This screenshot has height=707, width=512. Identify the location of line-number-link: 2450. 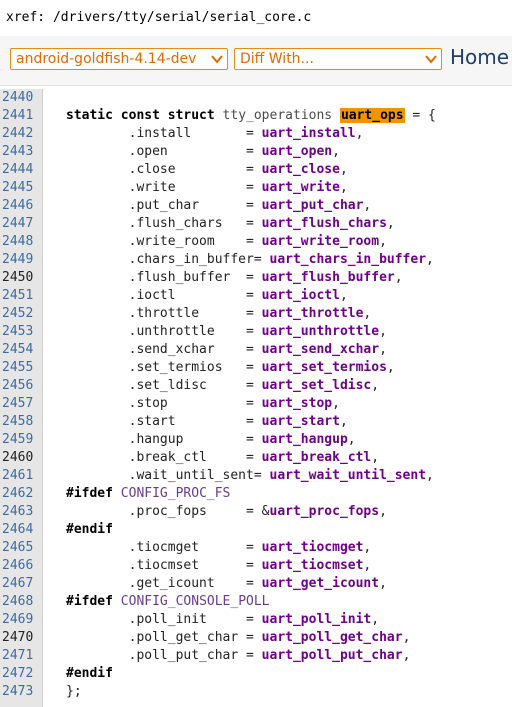
(22, 278).